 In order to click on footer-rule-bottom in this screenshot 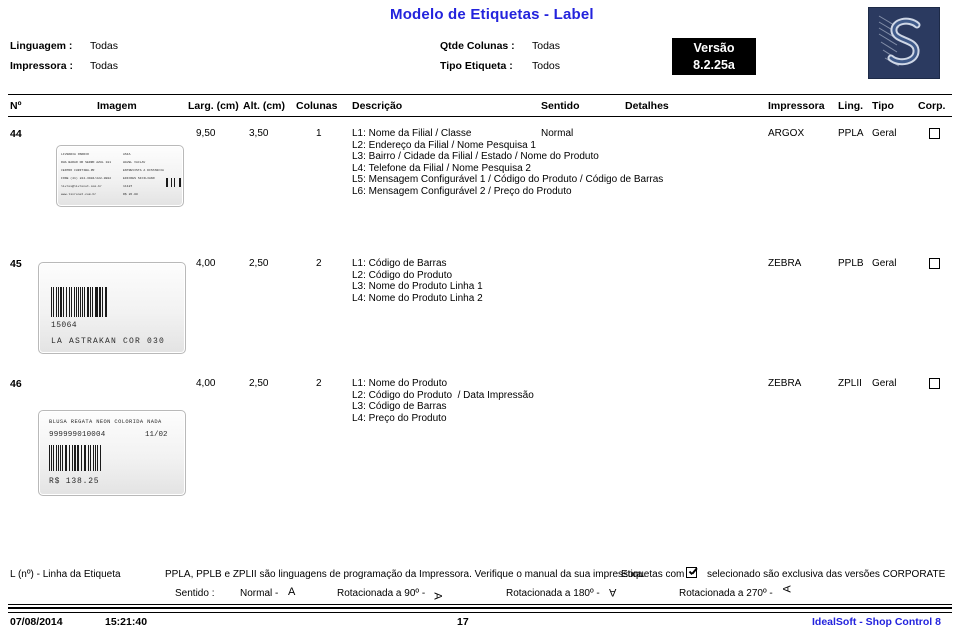, I will do `click(480, 612)`.